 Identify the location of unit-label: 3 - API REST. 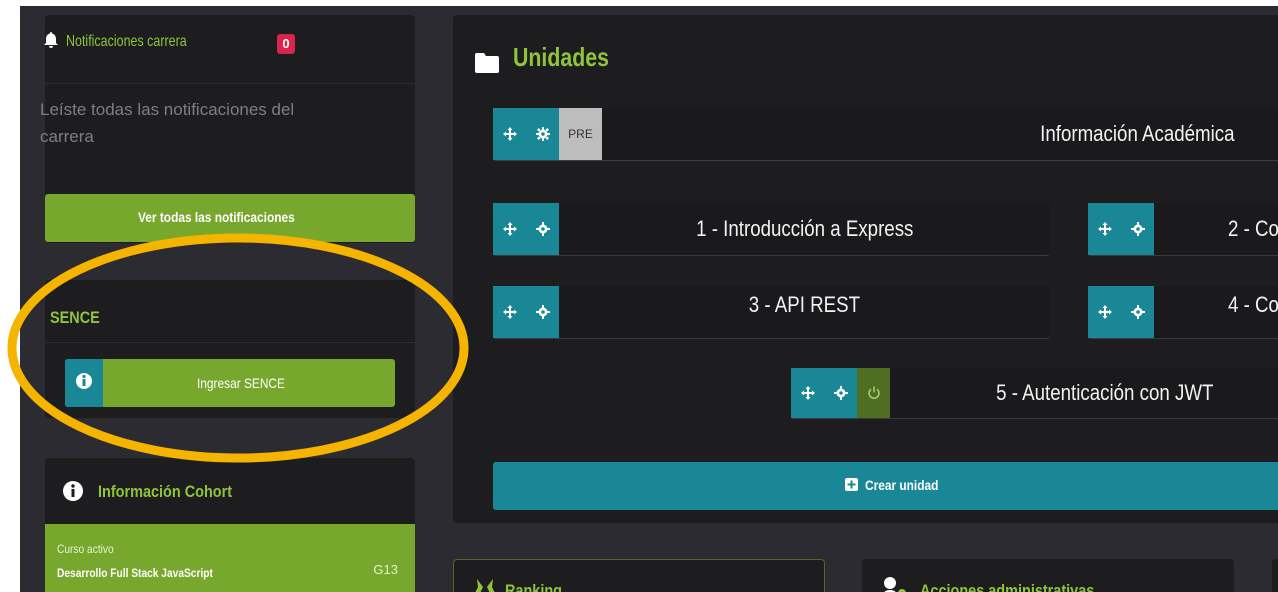
(804, 312).